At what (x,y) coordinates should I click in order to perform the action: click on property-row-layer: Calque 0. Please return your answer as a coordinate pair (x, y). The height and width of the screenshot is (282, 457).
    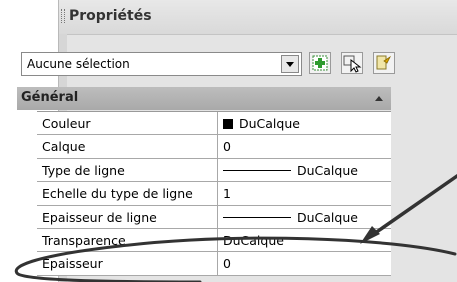
    Looking at the image, I should click on (214, 147).